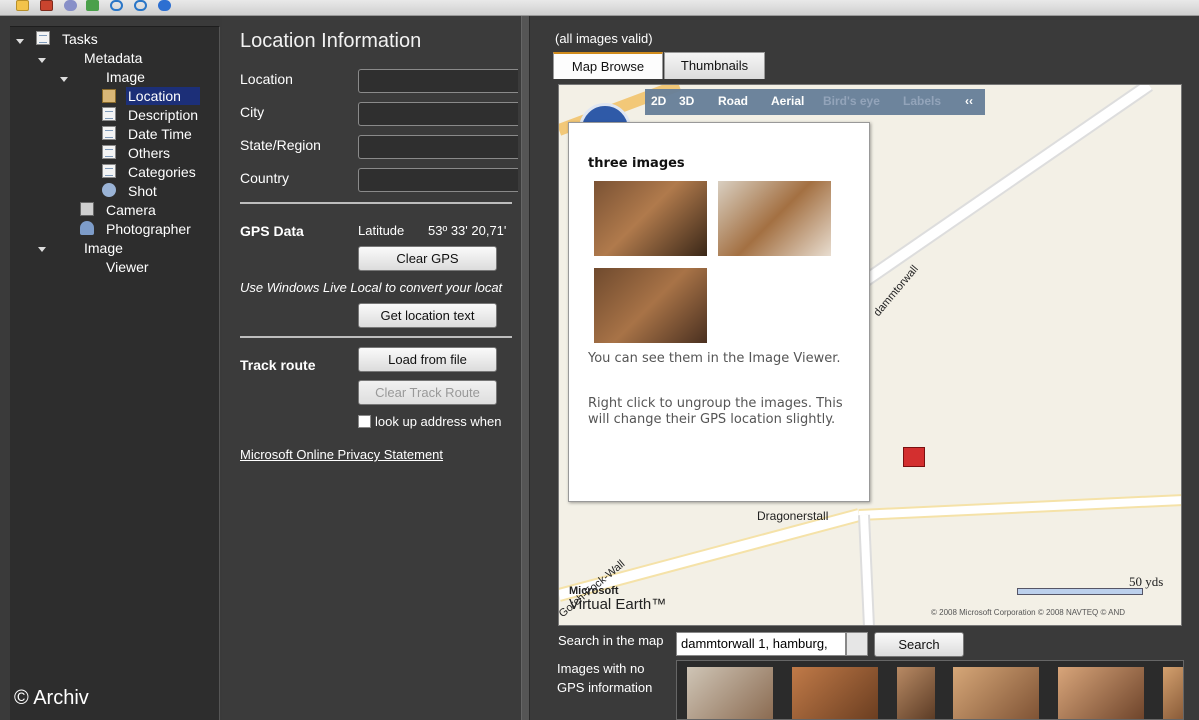  I want to click on tree-item-shot: Shot, so click(142, 191).